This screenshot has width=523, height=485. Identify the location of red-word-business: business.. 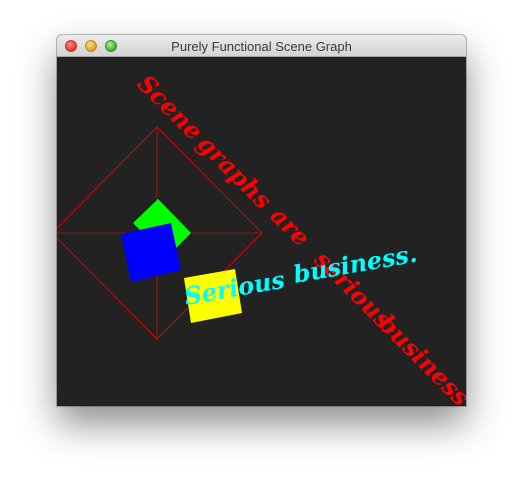
(419, 357).